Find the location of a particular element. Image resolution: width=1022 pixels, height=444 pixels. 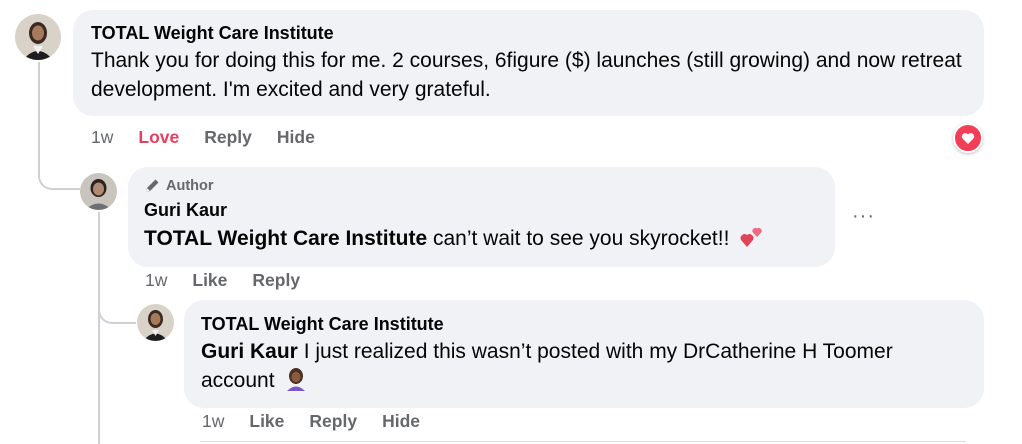

reply-actions: 1w Like Reply is located at coordinates (235, 280).